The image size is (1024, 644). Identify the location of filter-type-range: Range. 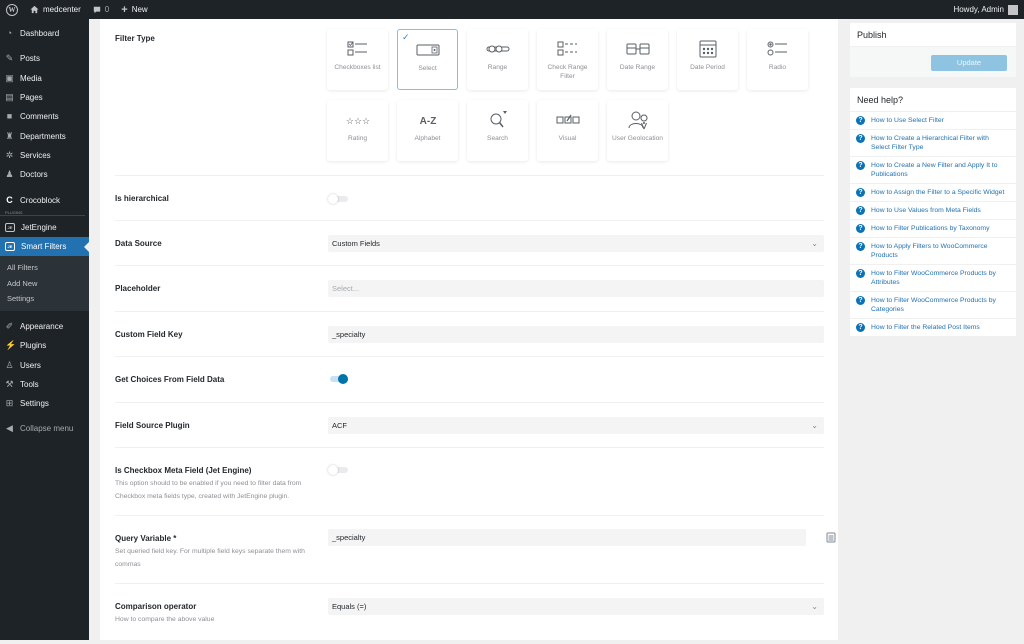
(497, 59).